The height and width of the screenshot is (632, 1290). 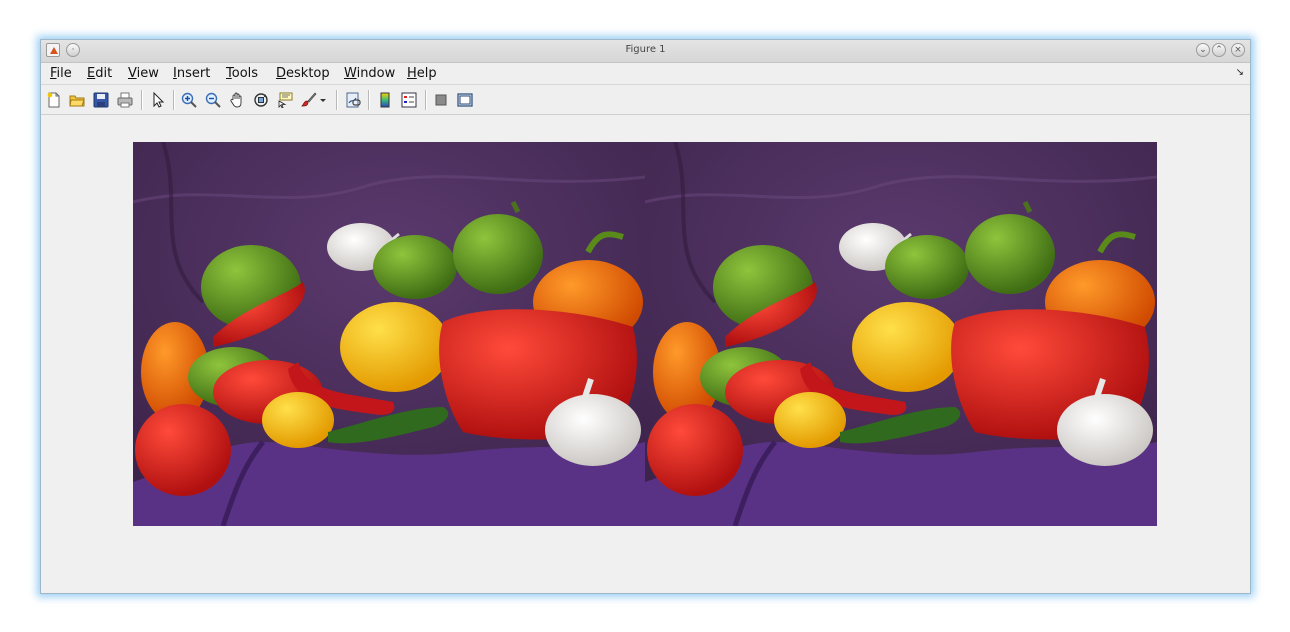 What do you see at coordinates (143, 73) in the screenshot?
I see `menu-view: View` at bounding box center [143, 73].